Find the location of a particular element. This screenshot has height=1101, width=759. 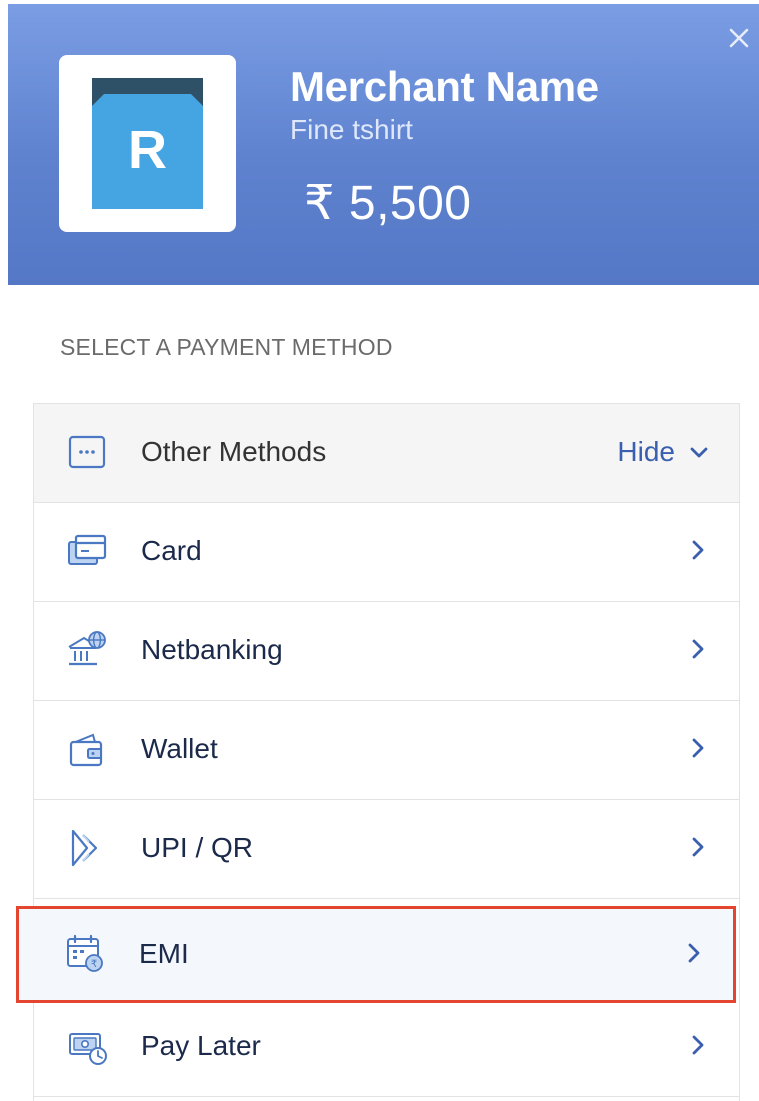

hide-toggle-button: Hide is located at coordinates (663, 452).